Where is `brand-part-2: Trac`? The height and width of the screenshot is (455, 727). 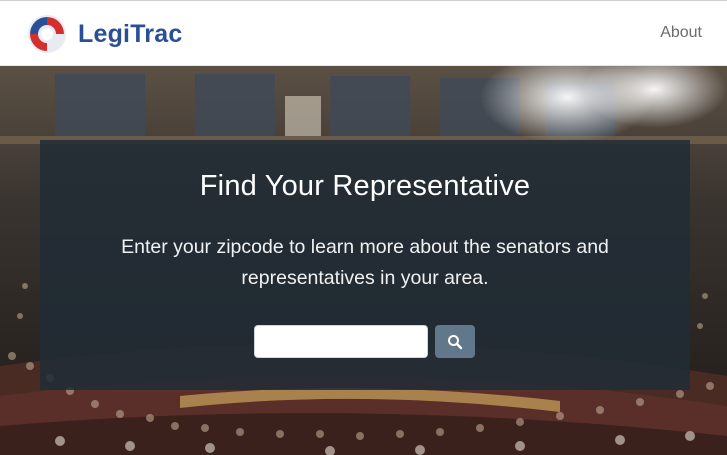 brand-part-2: Trac is located at coordinates (156, 33).